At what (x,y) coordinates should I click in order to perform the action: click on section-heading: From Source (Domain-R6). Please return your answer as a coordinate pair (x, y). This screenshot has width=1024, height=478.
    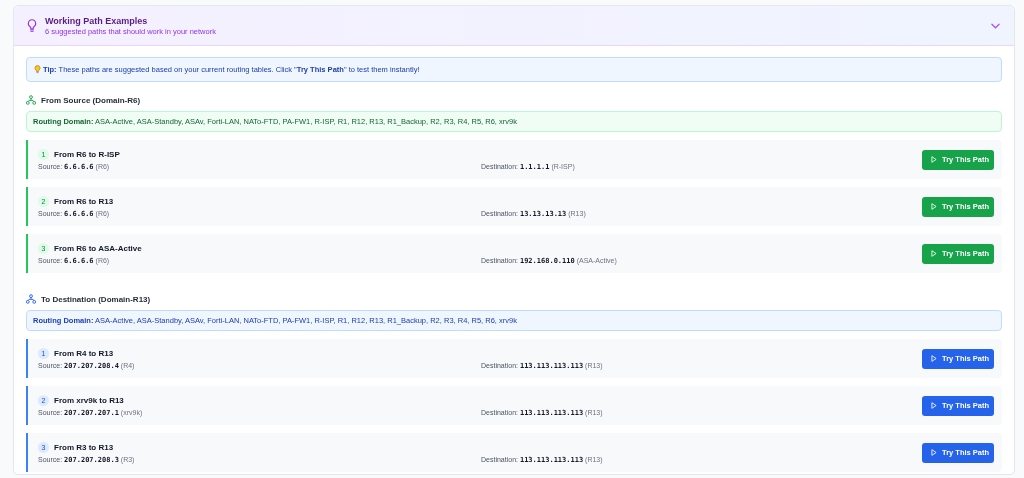
    Looking at the image, I should click on (91, 100).